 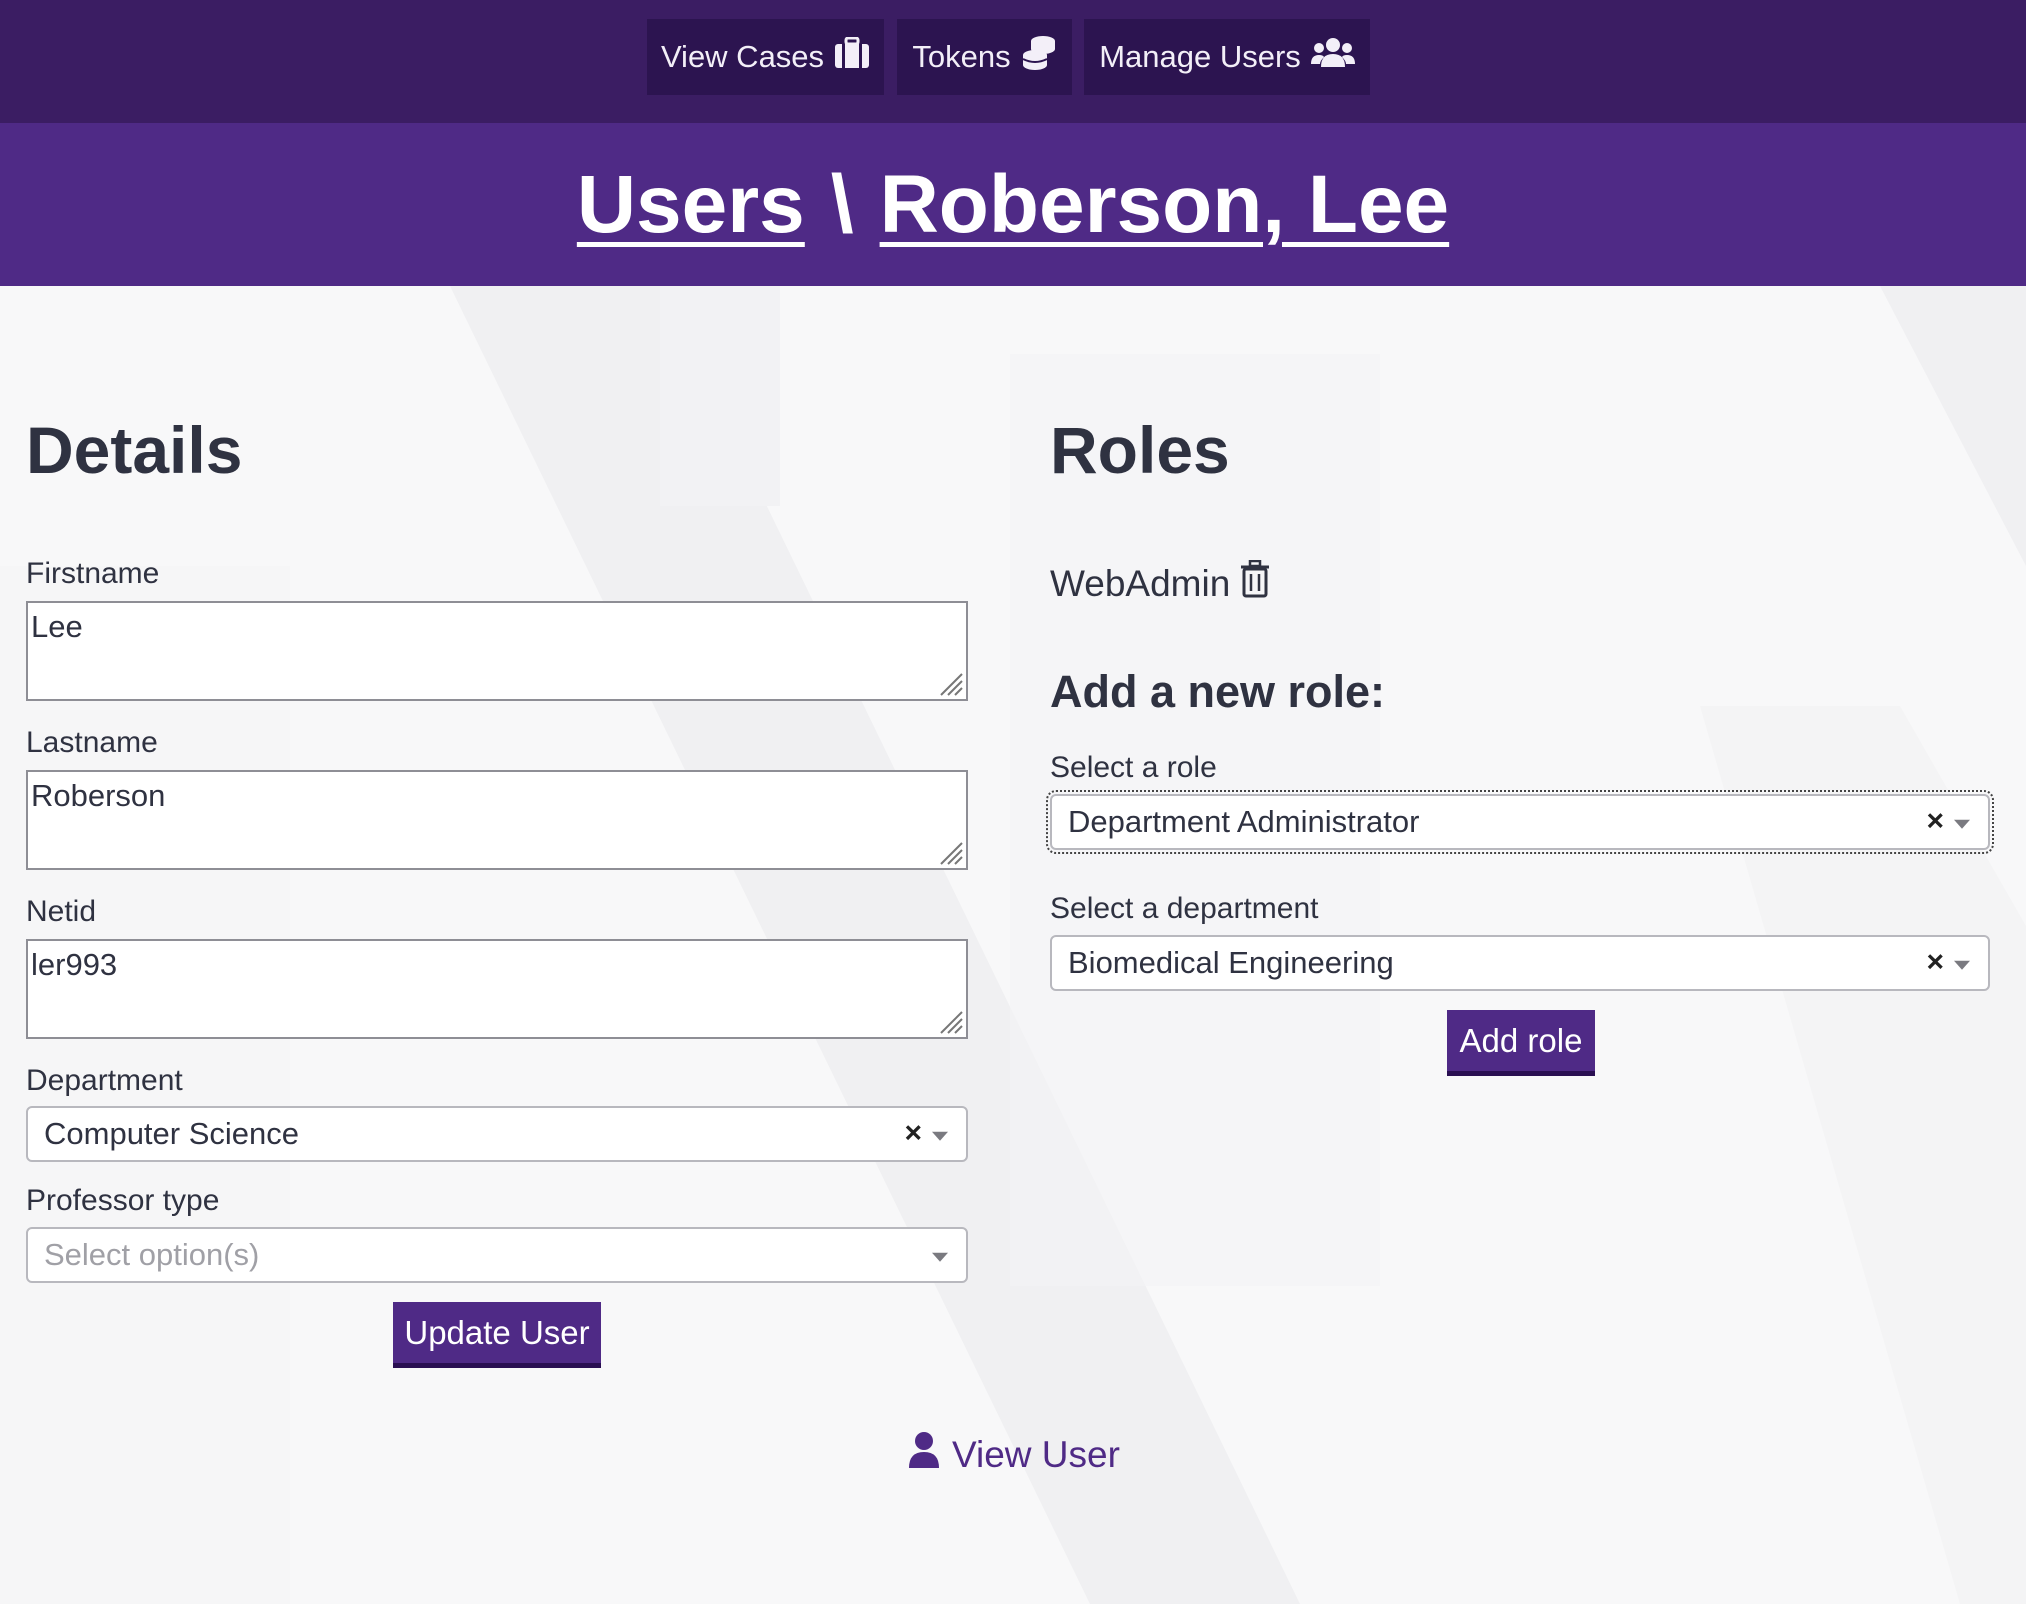 What do you see at coordinates (924, 1454) in the screenshot?
I see `user-icon` at bounding box center [924, 1454].